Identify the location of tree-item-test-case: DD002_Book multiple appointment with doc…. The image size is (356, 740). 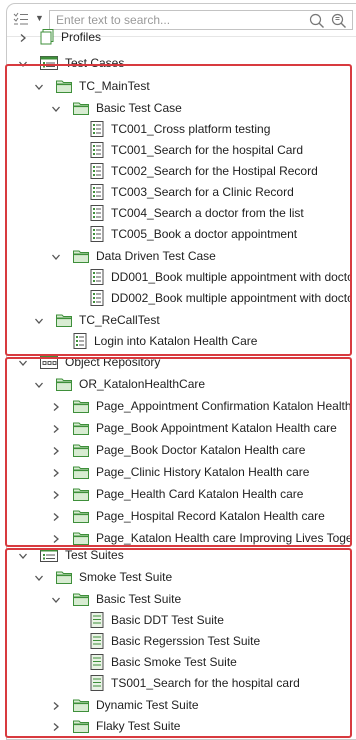
(209, 298).